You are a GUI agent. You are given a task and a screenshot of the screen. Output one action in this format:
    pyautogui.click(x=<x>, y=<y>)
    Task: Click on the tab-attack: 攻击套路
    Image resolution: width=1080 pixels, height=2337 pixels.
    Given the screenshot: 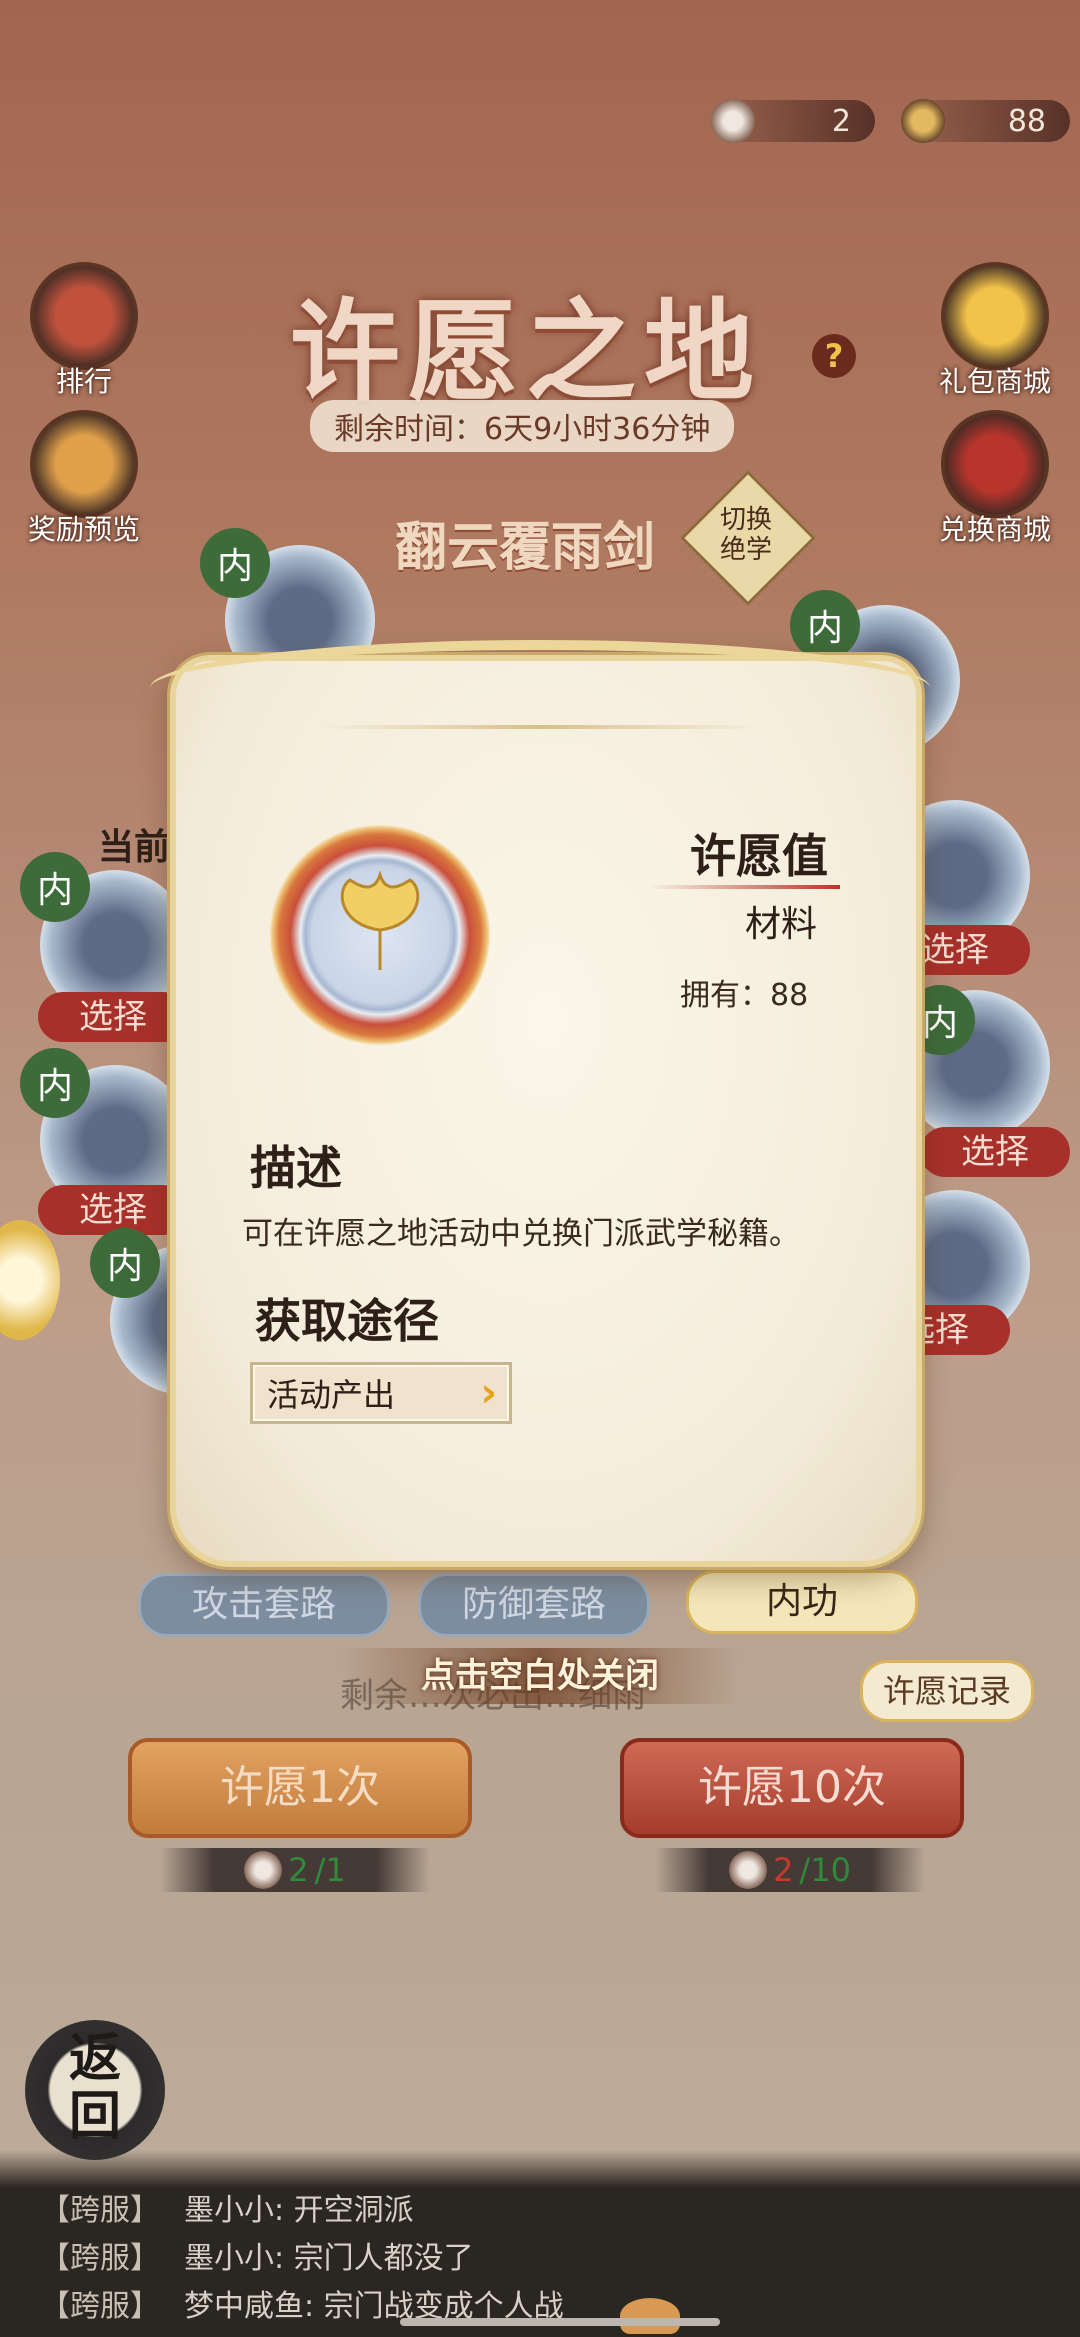 What is the action you would take?
    pyautogui.click(x=264, y=1605)
    